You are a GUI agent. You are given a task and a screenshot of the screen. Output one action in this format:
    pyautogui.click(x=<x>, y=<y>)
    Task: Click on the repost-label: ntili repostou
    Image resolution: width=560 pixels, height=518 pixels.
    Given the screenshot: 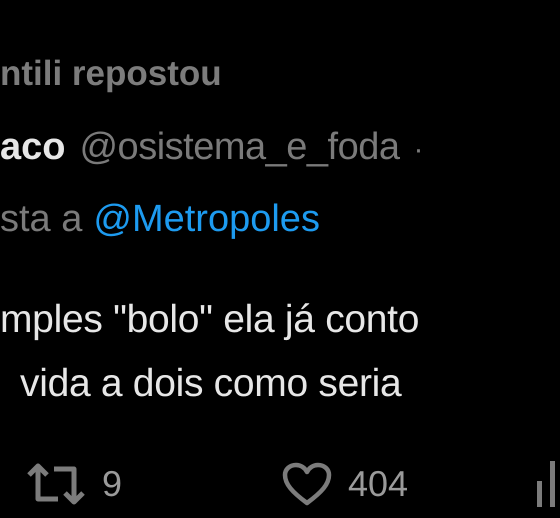 What is the action you would take?
    pyautogui.click(x=111, y=74)
    